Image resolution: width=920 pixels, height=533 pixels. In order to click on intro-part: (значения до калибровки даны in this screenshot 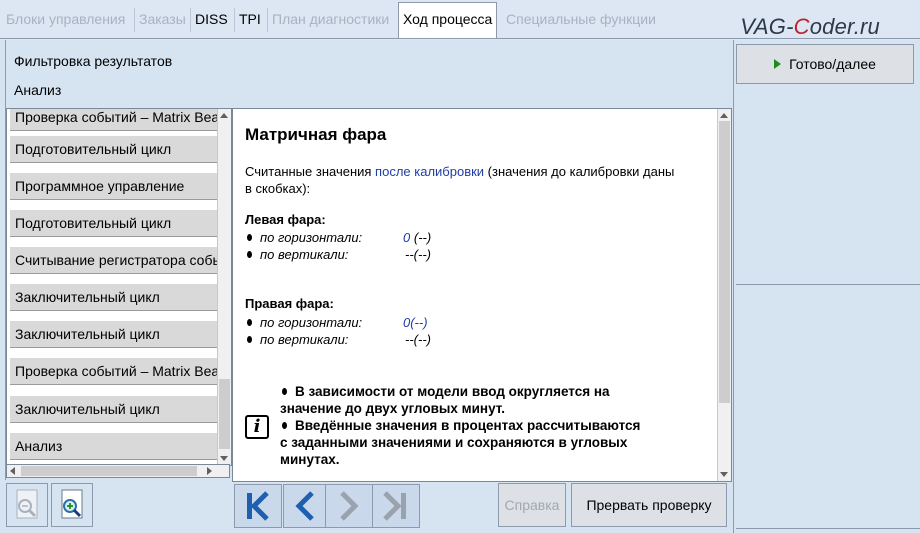, I will do `click(579, 171)`.